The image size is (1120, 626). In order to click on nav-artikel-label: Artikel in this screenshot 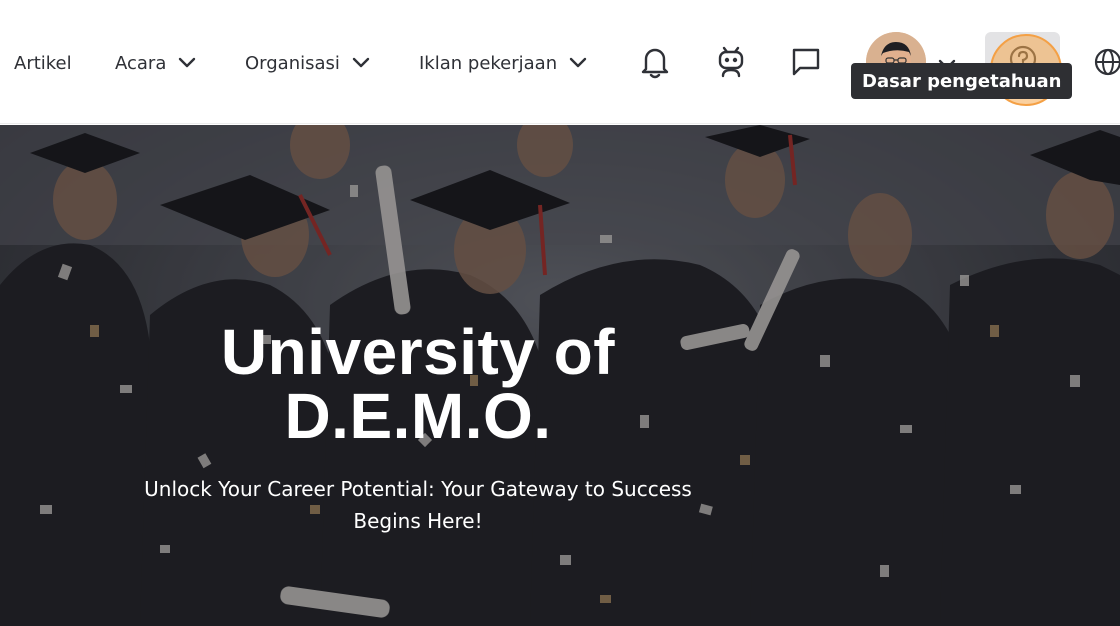, I will do `click(43, 63)`.